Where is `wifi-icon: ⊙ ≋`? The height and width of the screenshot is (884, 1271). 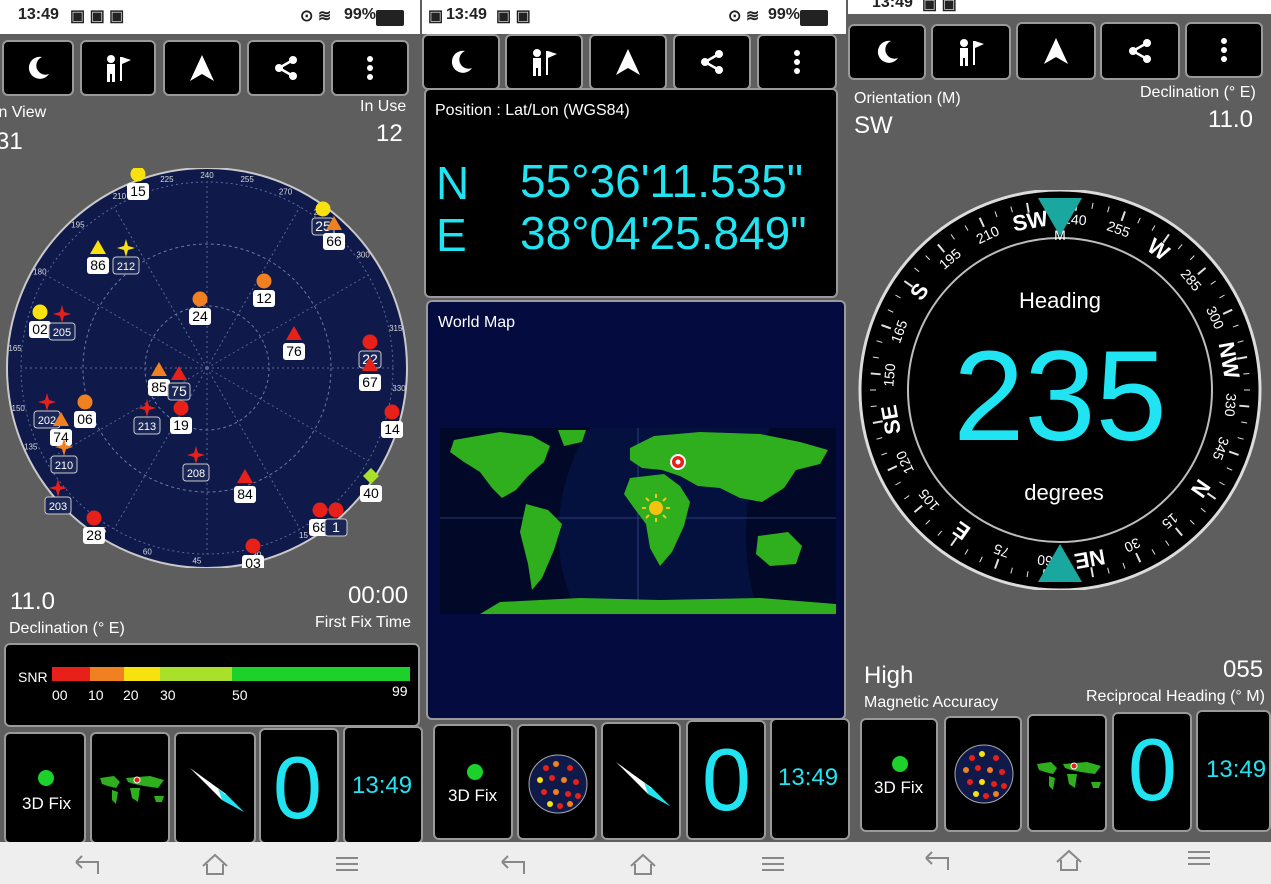
wifi-icon: ⊙ ≋ is located at coordinates (316, 16).